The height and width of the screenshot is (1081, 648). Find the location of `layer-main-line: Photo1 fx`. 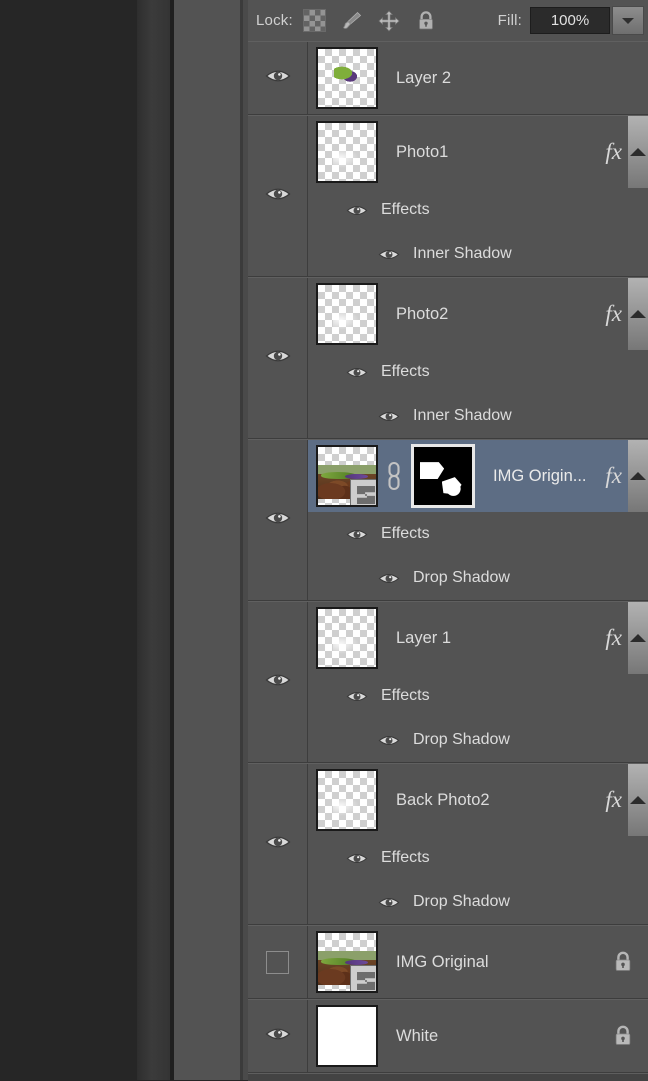

layer-main-line: Photo1 fx is located at coordinates (478, 152).